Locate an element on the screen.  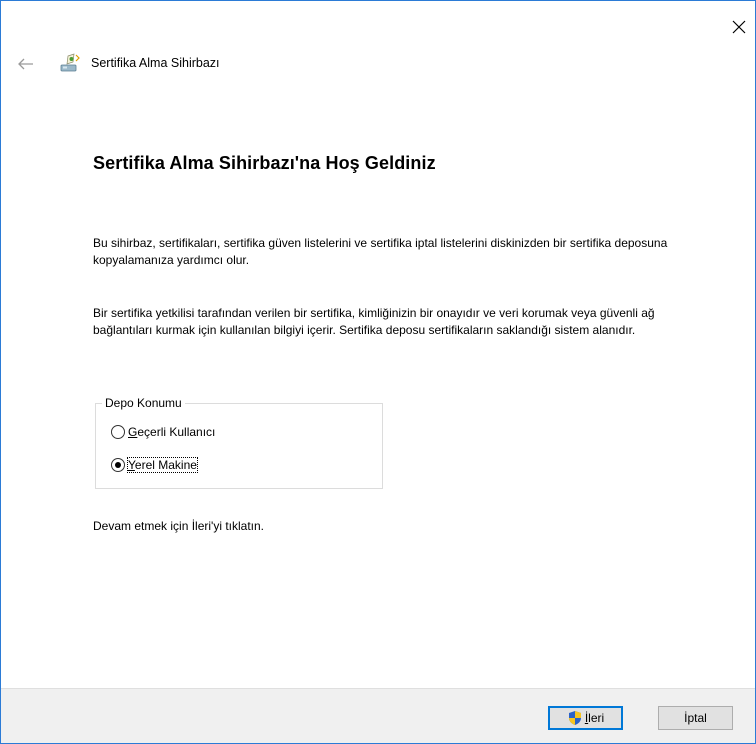
radio-label-current-user: Geçerli Kullanıcı is located at coordinates (171, 432).